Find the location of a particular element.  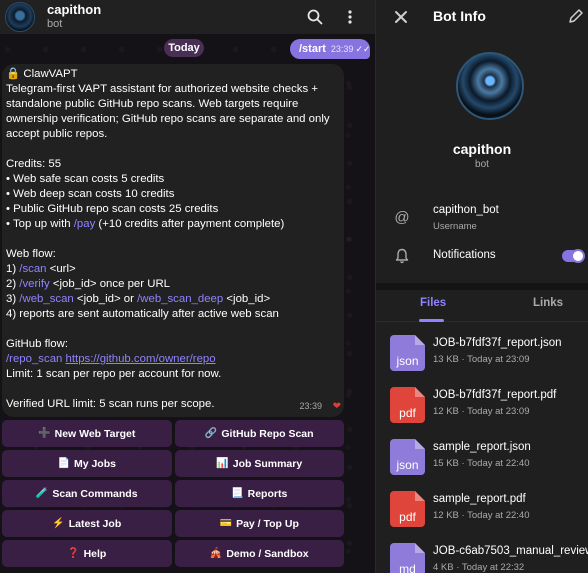

keyboard-row: ⚡ Latest Job 💳 Pay / Top Up is located at coordinates (173, 523).